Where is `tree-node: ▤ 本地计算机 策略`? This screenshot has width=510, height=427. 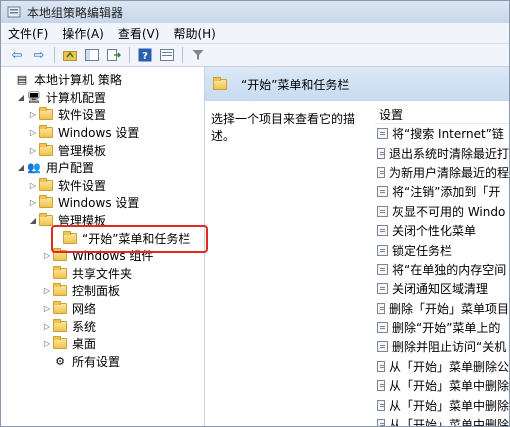
tree-node: ▤ 本地计算机 策略 is located at coordinates (102, 80).